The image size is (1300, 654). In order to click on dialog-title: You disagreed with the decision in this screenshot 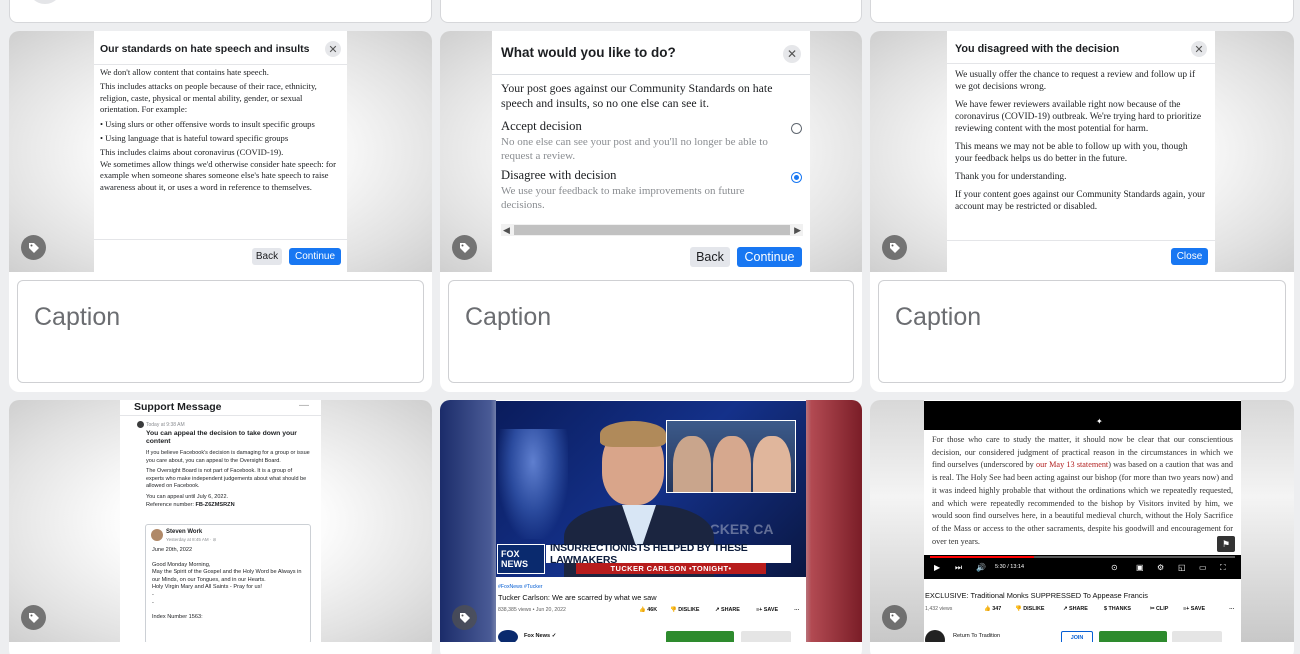, I will do `click(1037, 49)`.